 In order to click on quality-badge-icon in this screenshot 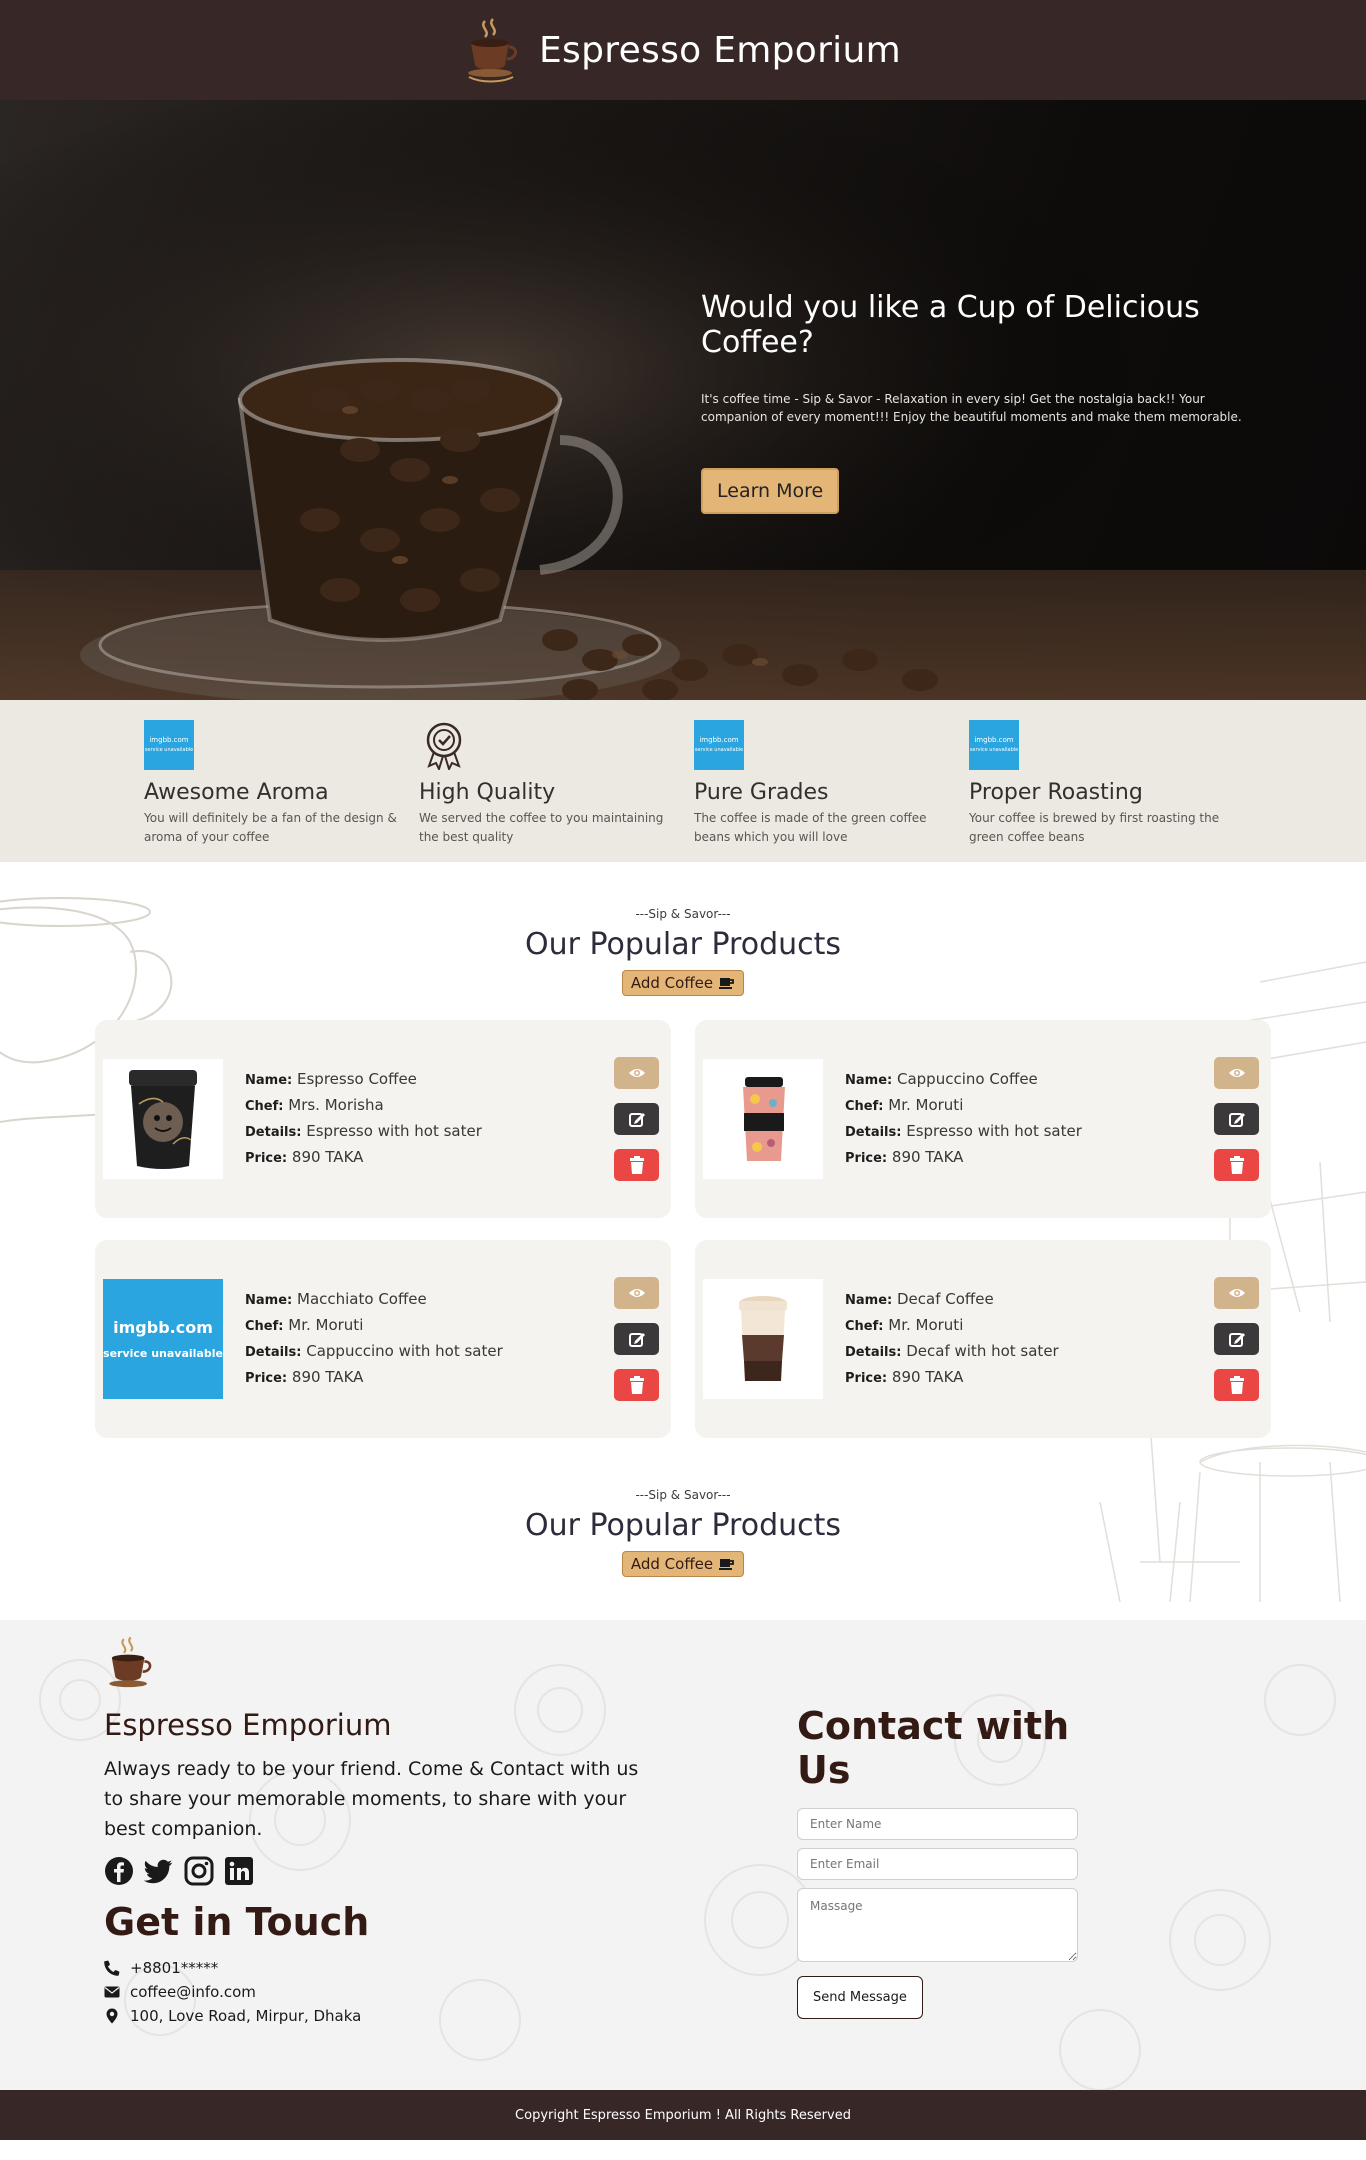, I will do `click(444, 745)`.